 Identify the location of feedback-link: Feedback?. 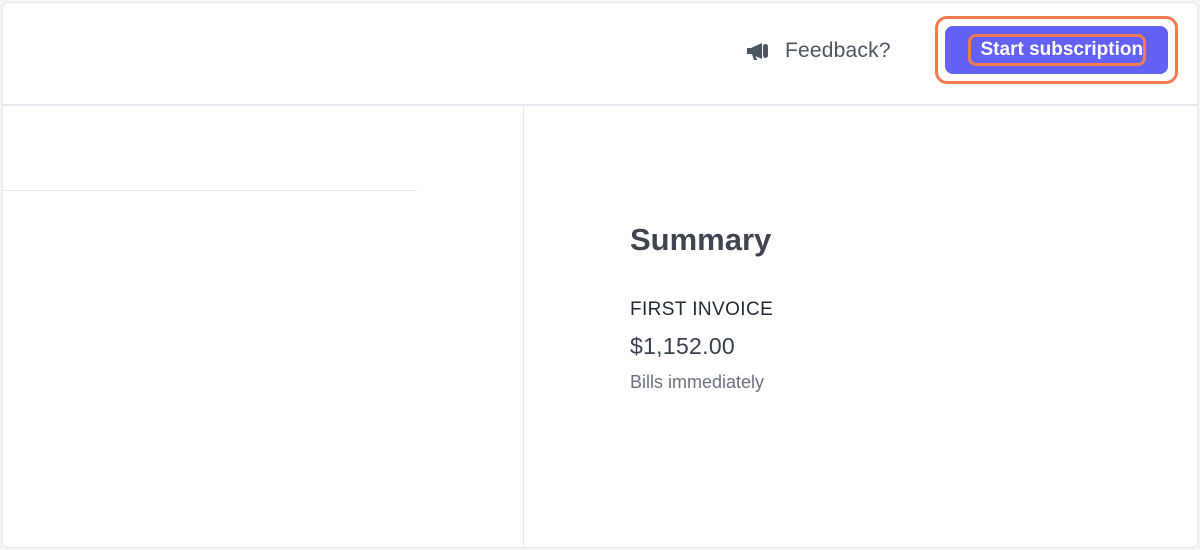
(818, 51).